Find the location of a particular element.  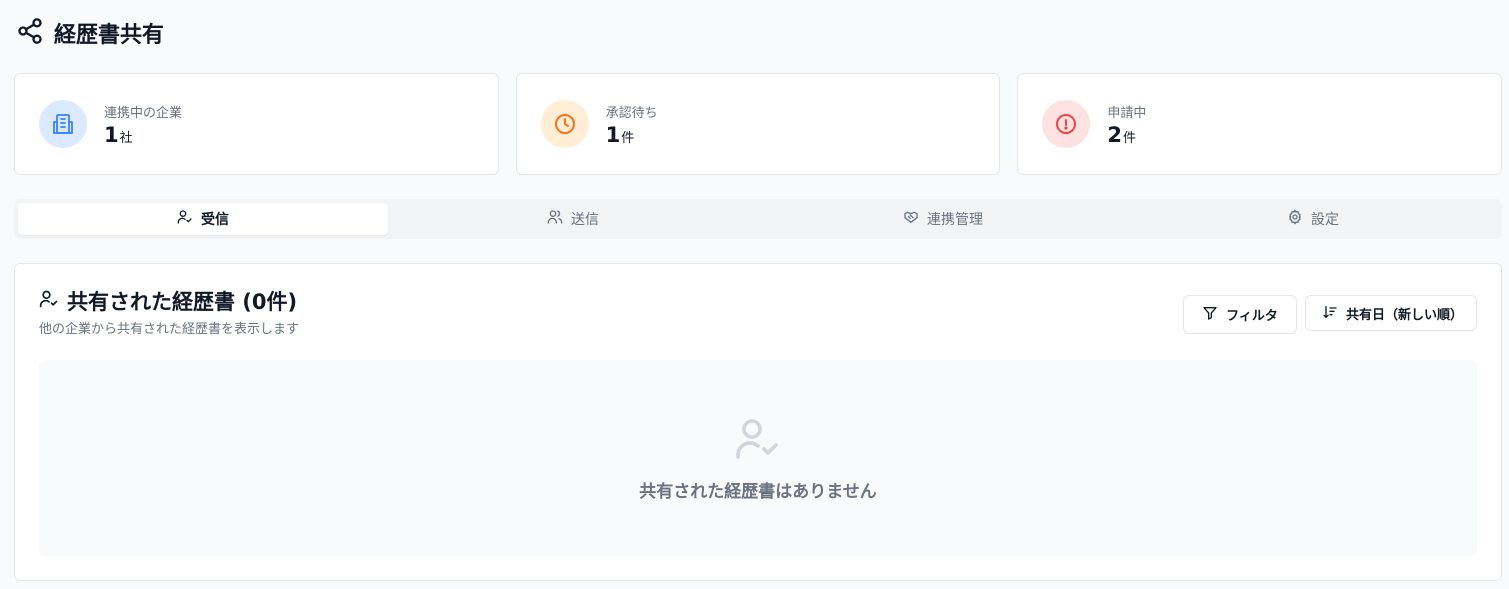

building-icon is located at coordinates (63, 124).